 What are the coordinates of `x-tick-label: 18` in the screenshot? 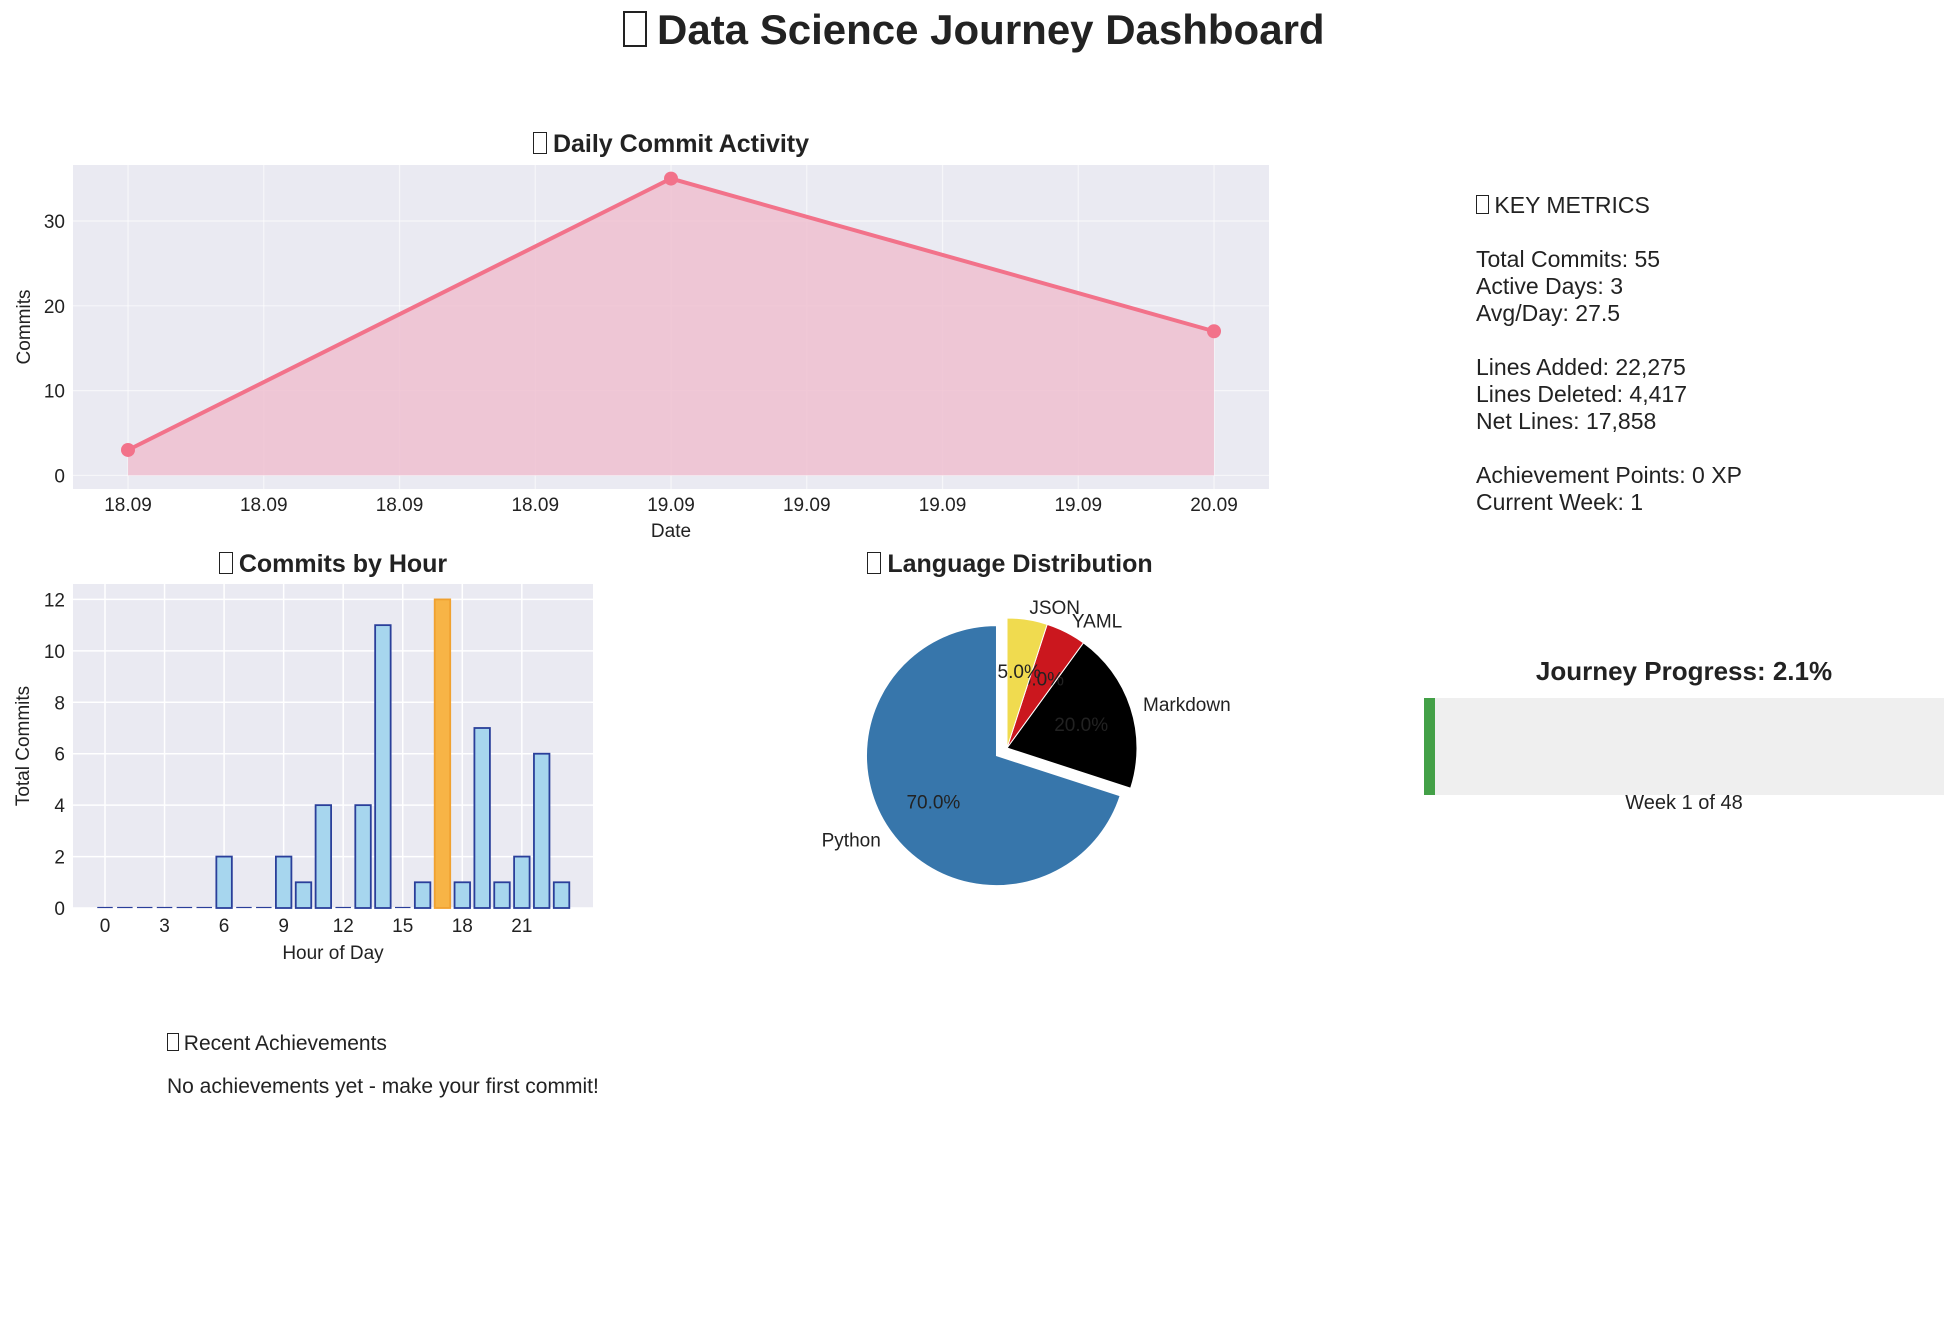 It's located at (462, 926).